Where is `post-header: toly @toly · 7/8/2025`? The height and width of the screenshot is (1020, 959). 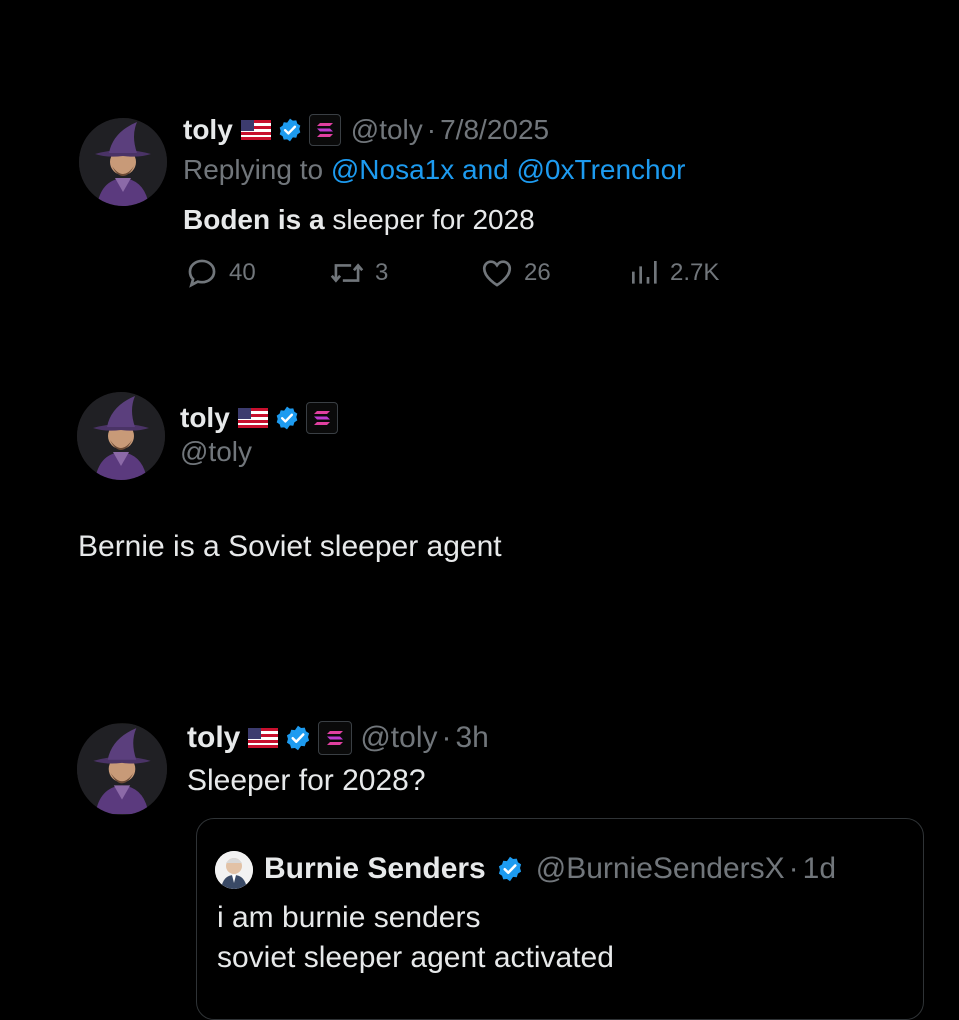 post-header: toly @toly · 7/8/2025 is located at coordinates (366, 130).